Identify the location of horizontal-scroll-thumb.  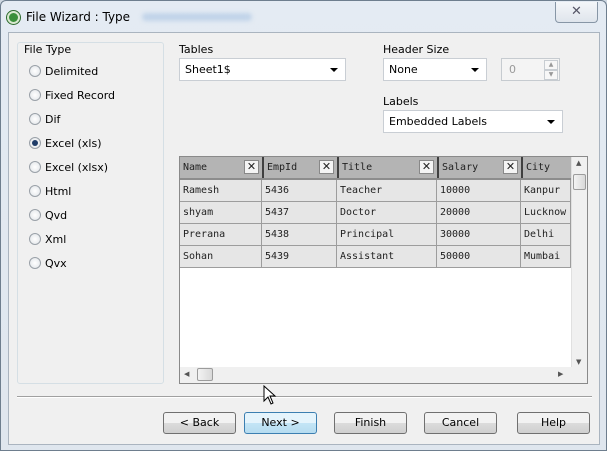
(205, 374).